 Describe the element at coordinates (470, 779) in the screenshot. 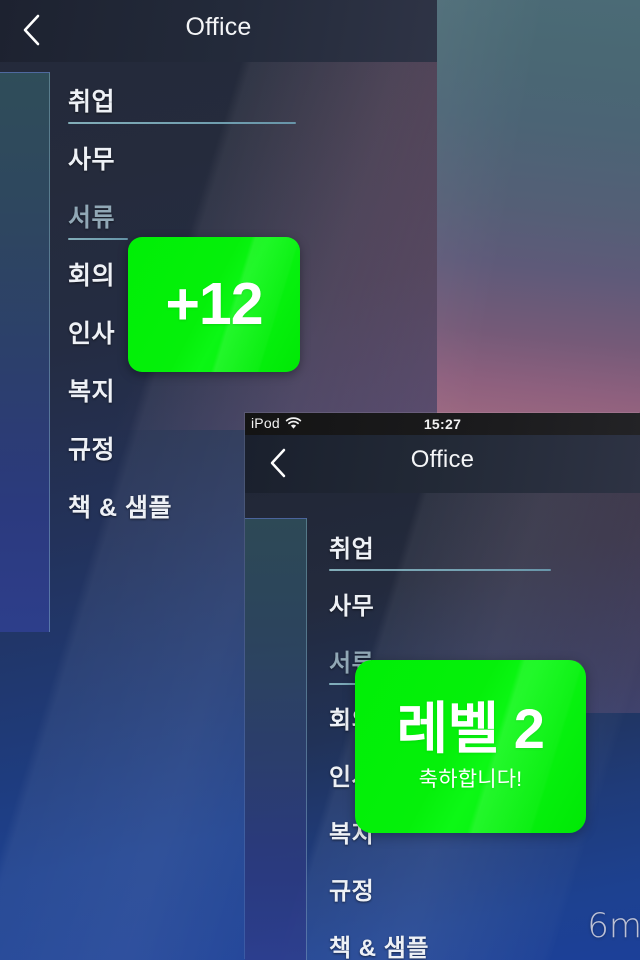

I see `level-up-subtitle: 축하합니다!` at that location.